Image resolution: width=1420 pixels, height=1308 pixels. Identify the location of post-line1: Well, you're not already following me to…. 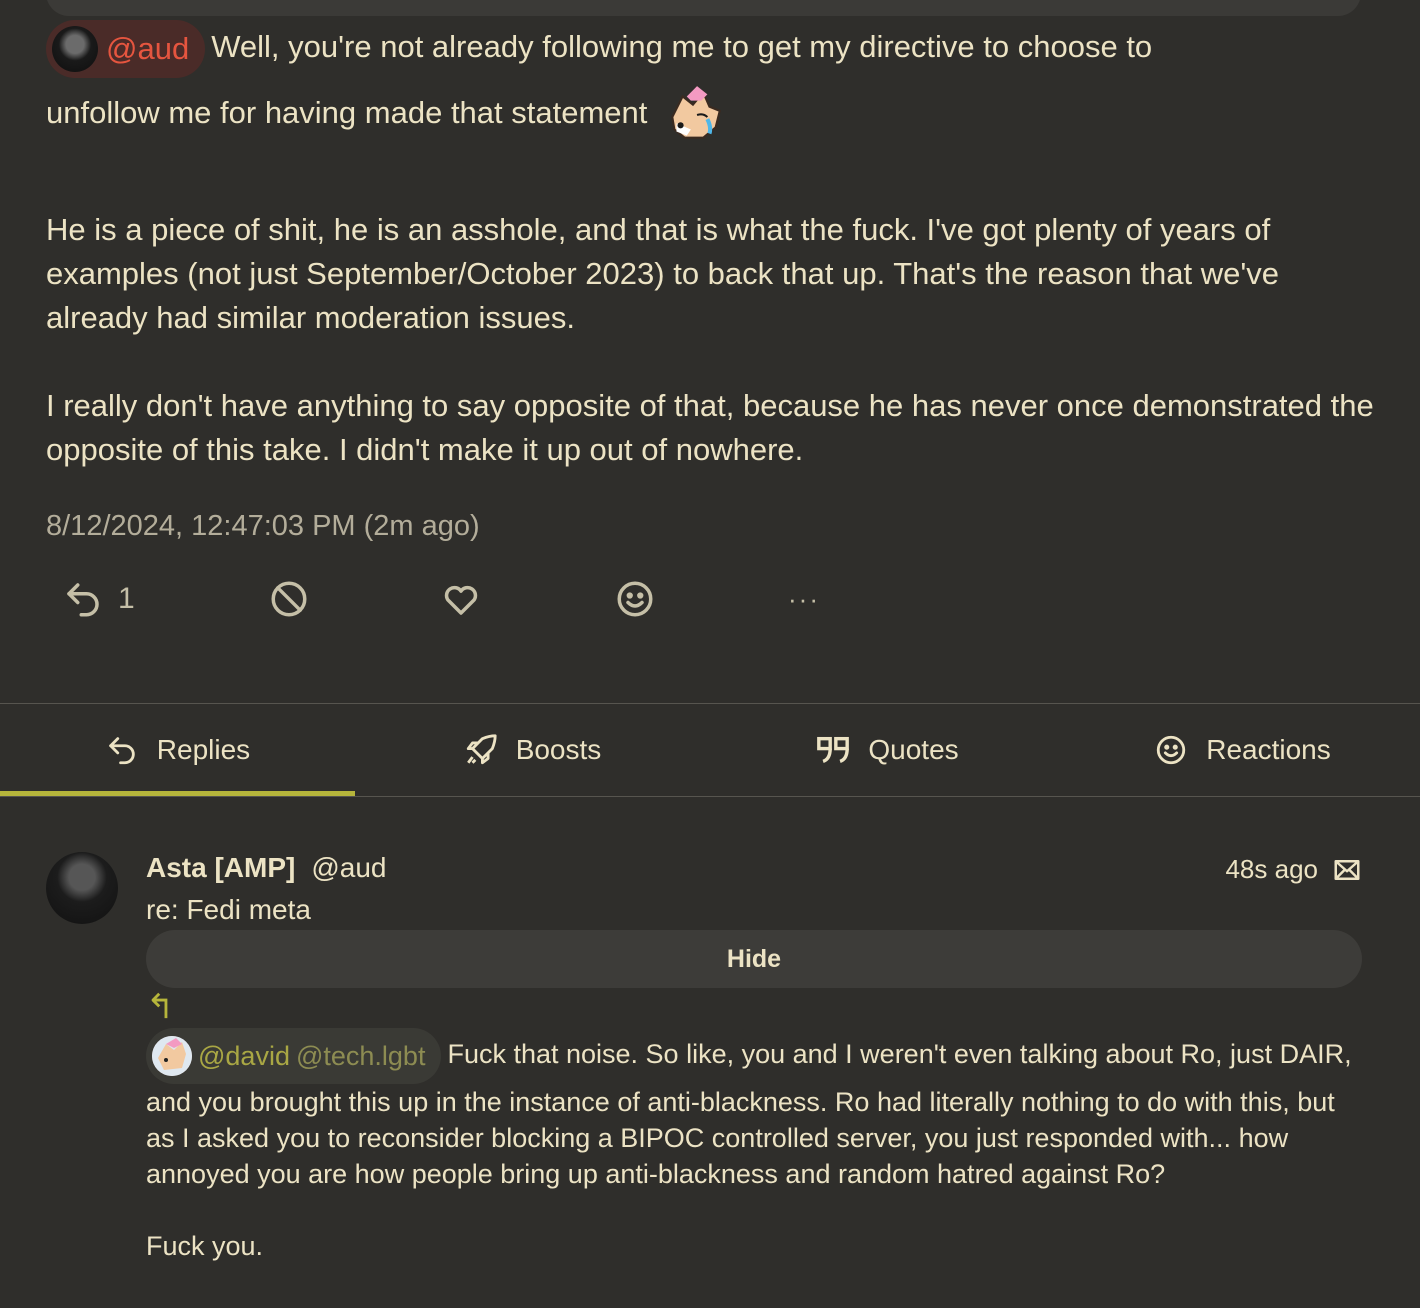
(682, 47).